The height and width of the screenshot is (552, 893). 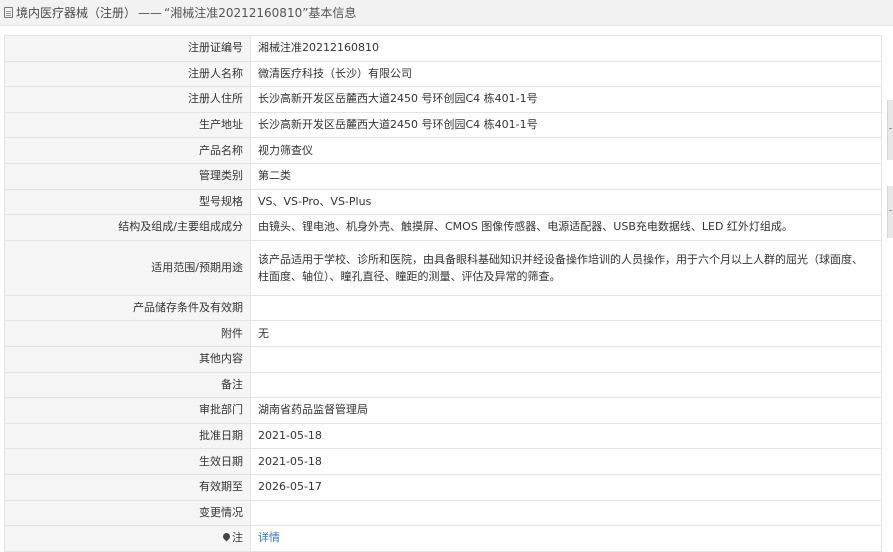 What do you see at coordinates (446, 13) in the screenshot?
I see `page-header: 境内医疗器械（注册） —— “湘械注准20212160810”基本信息` at bounding box center [446, 13].